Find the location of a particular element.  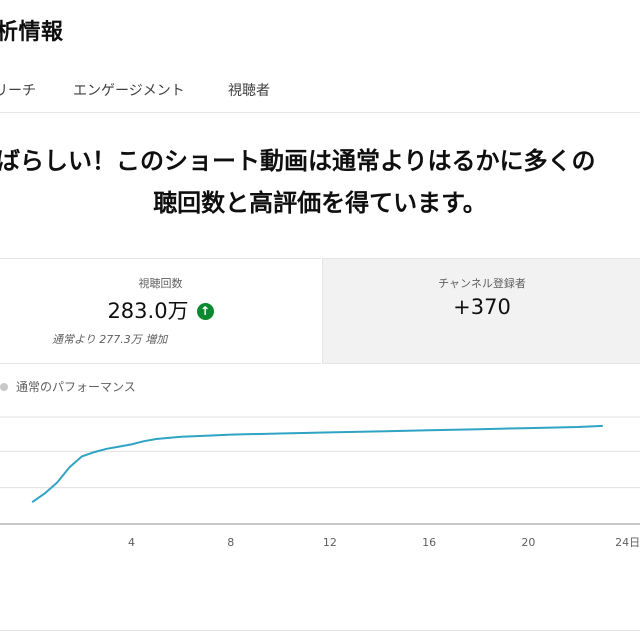

views-value-row: 283.0万 ↑ is located at coordinates (160, 310).